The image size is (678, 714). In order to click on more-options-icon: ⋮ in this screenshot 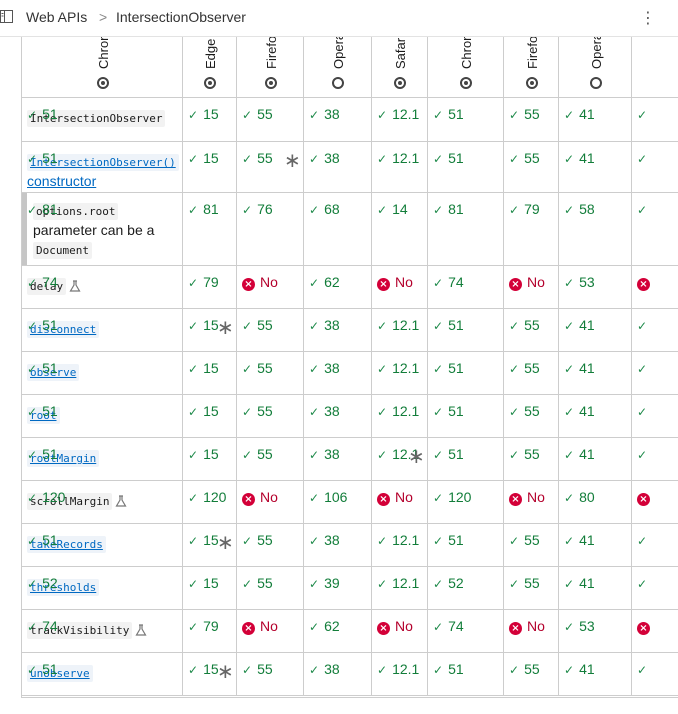, I will do `click(648, 18)`.